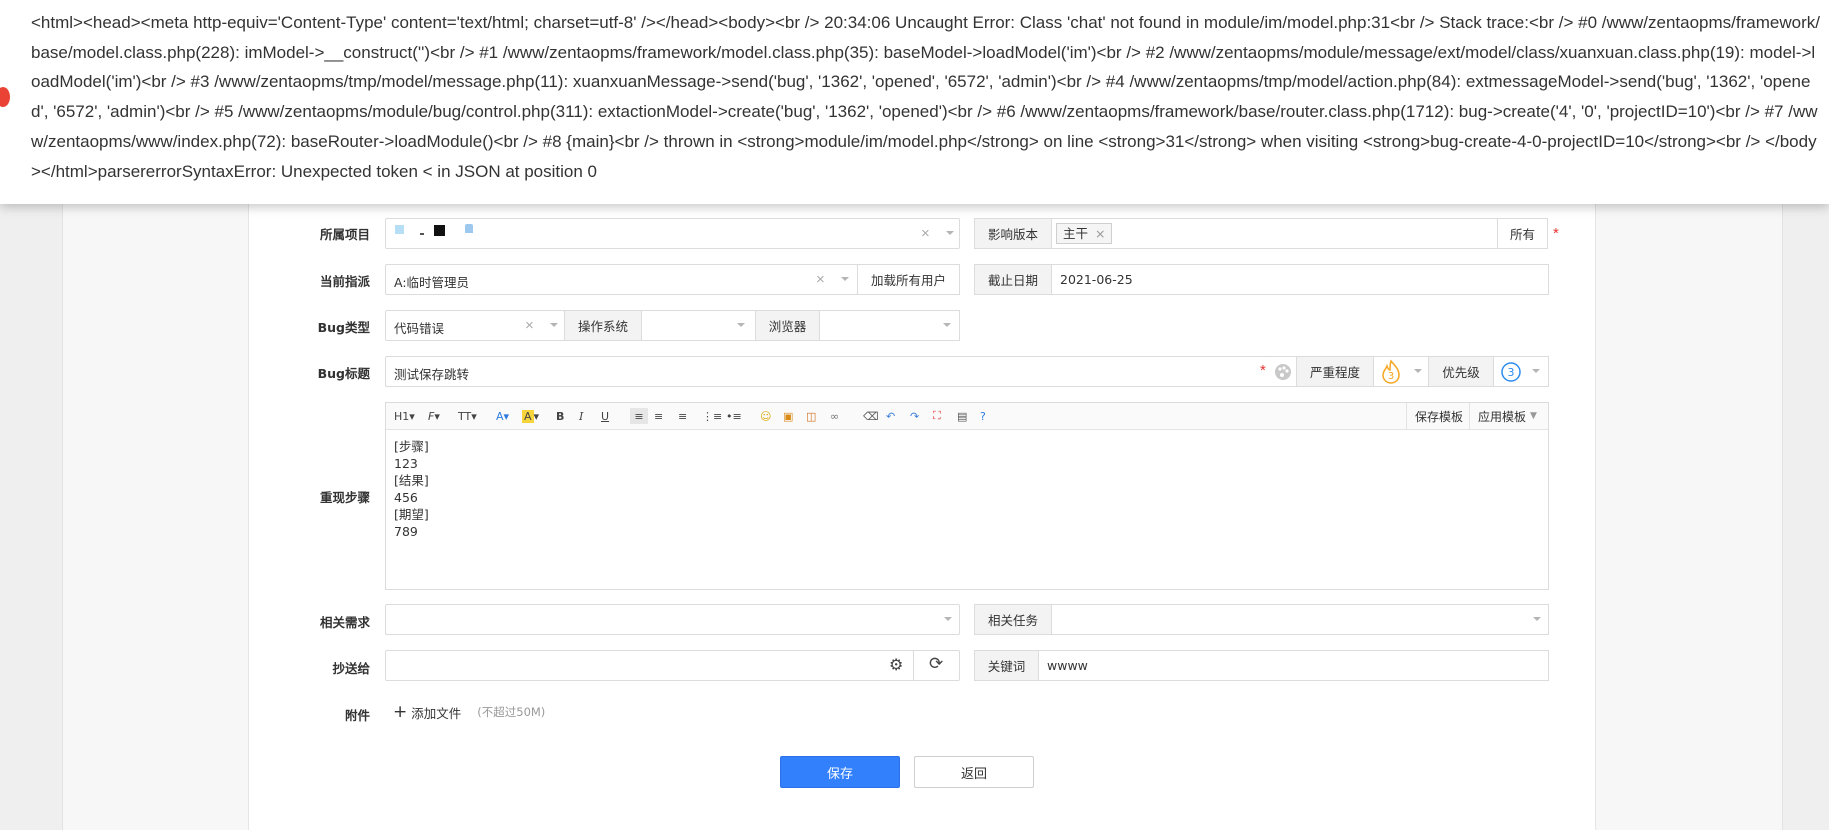 The image size is (1829, 830). What do you see at coordinates (974, 772) in the screenshot?
I see `back-button: 返回` at bounding box center [974, 772].